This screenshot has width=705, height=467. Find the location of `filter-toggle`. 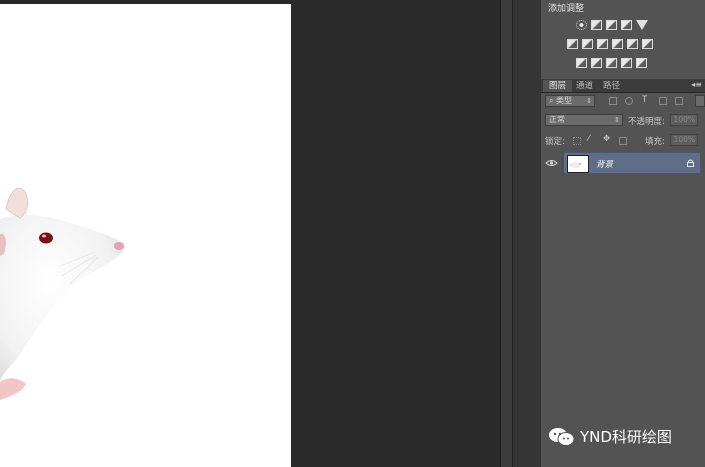

filter-toggle is located at coordinates (700, 101).